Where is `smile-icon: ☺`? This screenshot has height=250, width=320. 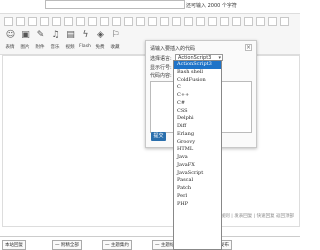
smile-icon: ☺ is located at coordinates (10, 35).